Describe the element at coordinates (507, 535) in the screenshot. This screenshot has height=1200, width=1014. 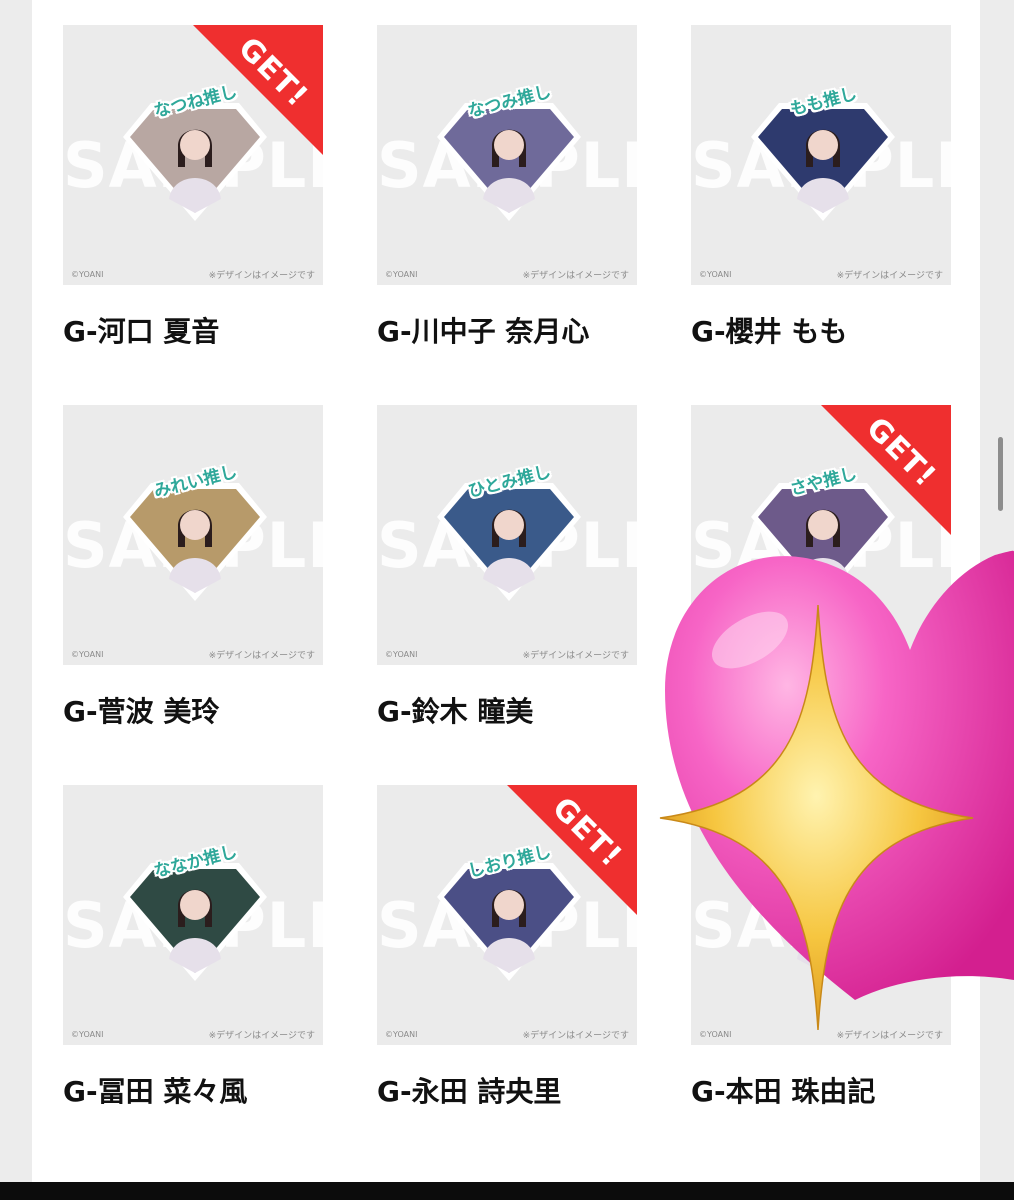
I see `product-thumbnail: SAMPLEひとみ推し©YOANI※デザインはイメージです` at that location.